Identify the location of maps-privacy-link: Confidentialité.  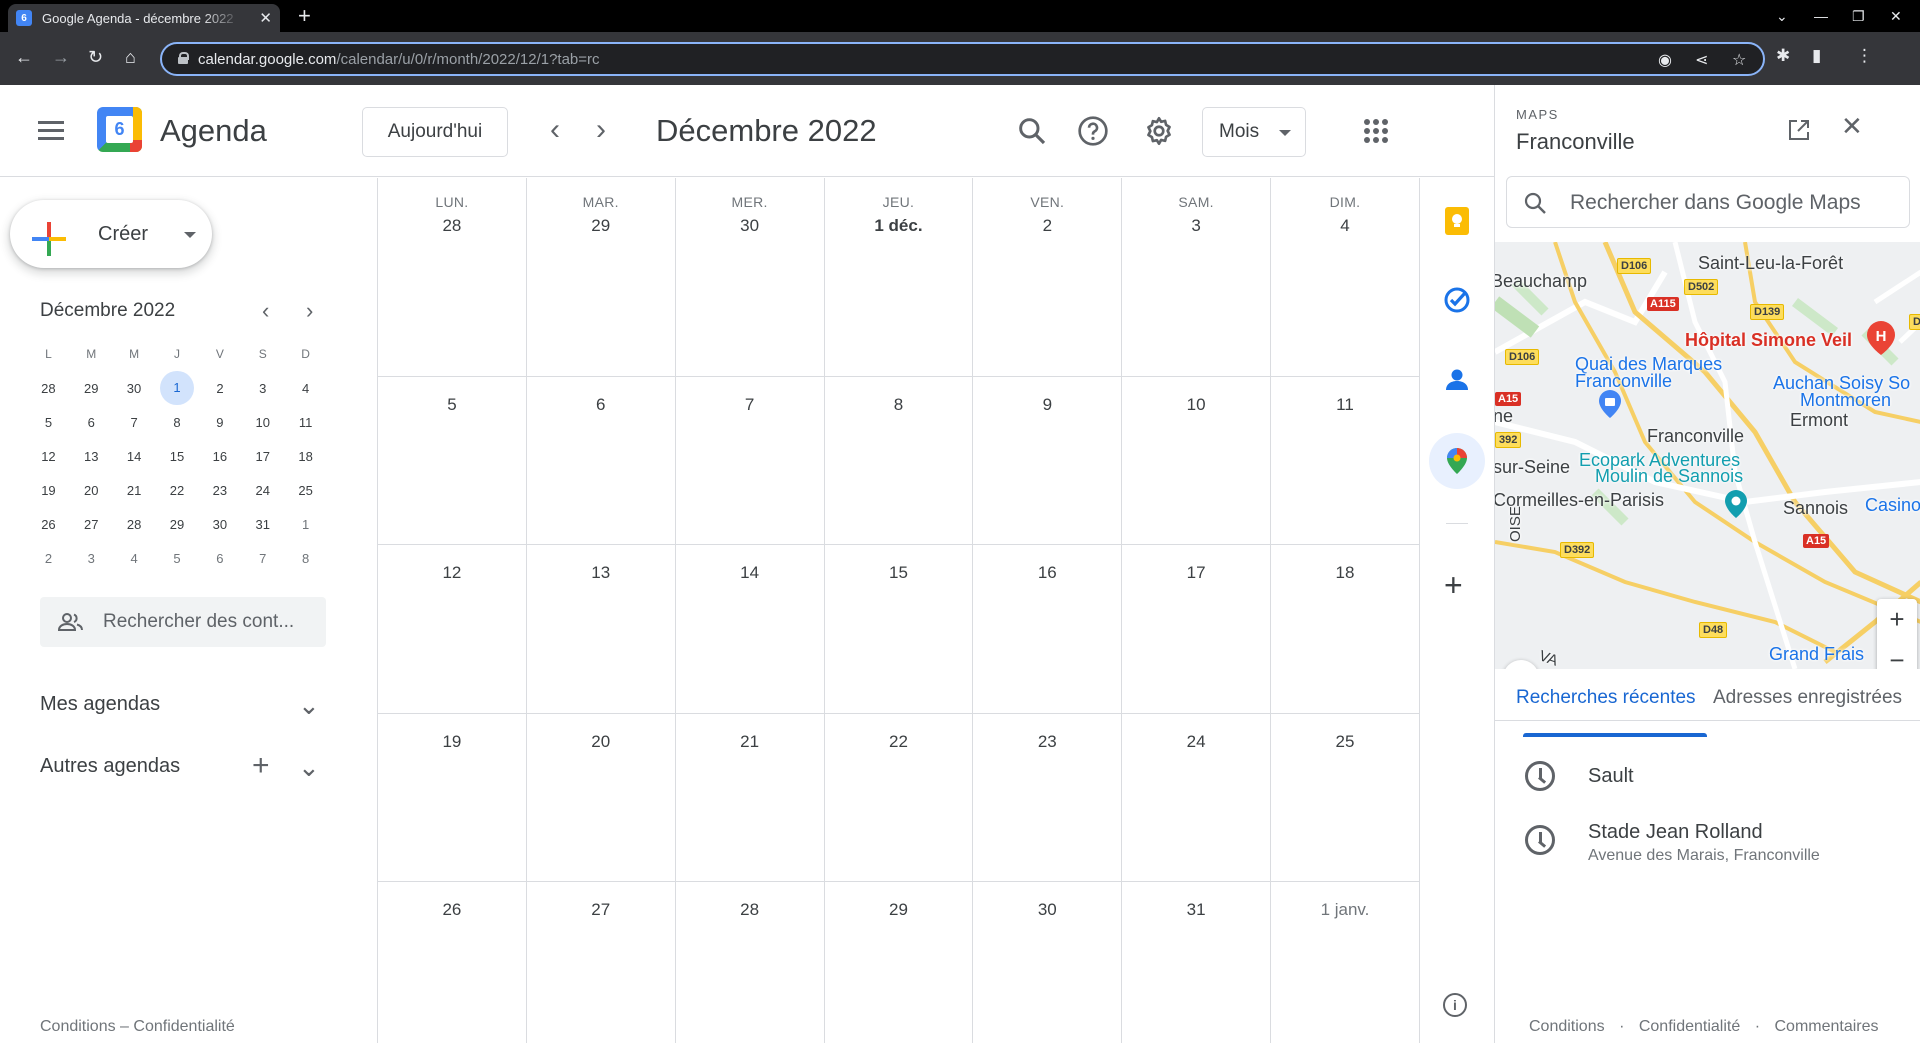
(1689, 1026).